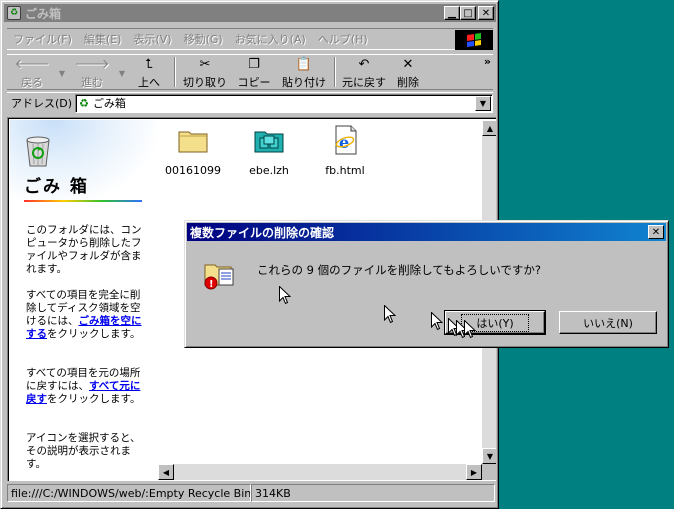 The height and width of the screenshot is (509, 674). What do you see at coordinates (92, 64) in the screenshot?
I see `forward-arrow-icon: 🡒` at bounding box center [92, 64].